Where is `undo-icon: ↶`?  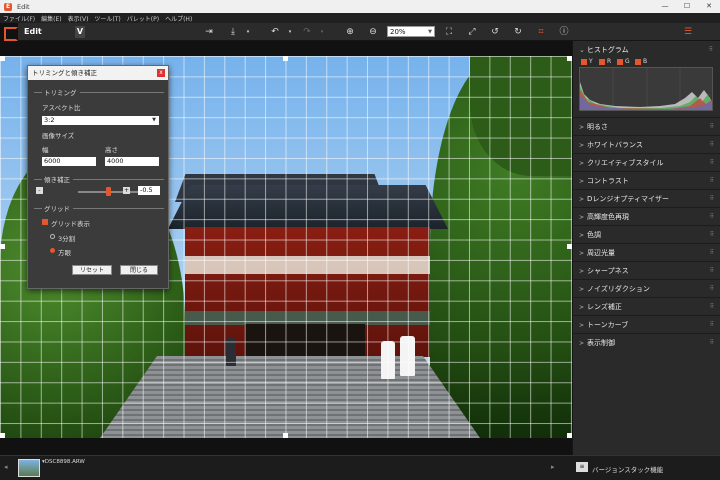
undo-icon: ↶ is located at coordinates (275, 32).